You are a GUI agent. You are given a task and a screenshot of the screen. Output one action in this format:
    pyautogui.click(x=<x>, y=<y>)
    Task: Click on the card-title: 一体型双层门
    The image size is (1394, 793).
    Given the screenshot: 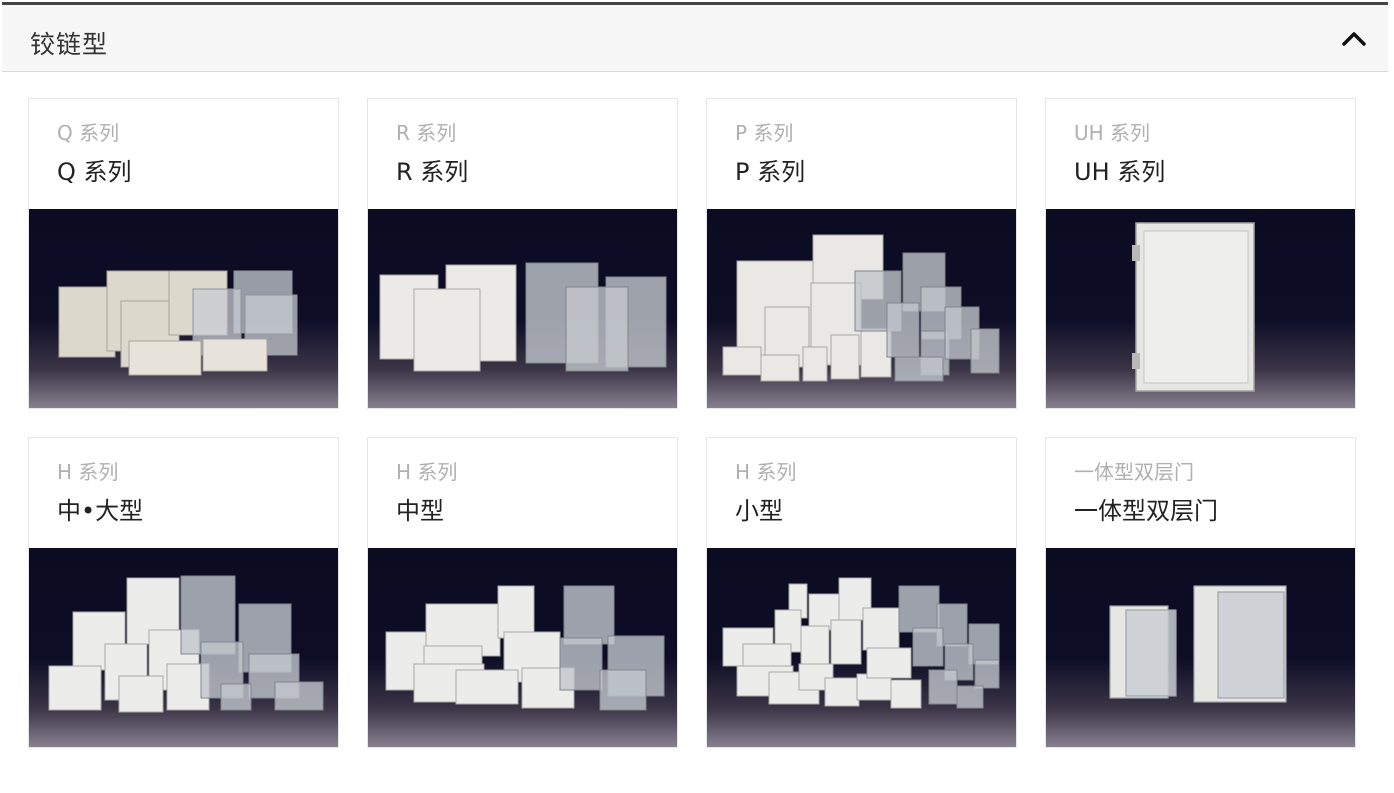 What is the action you would take?
    pyautogui.click(x=1146, y=511)
    